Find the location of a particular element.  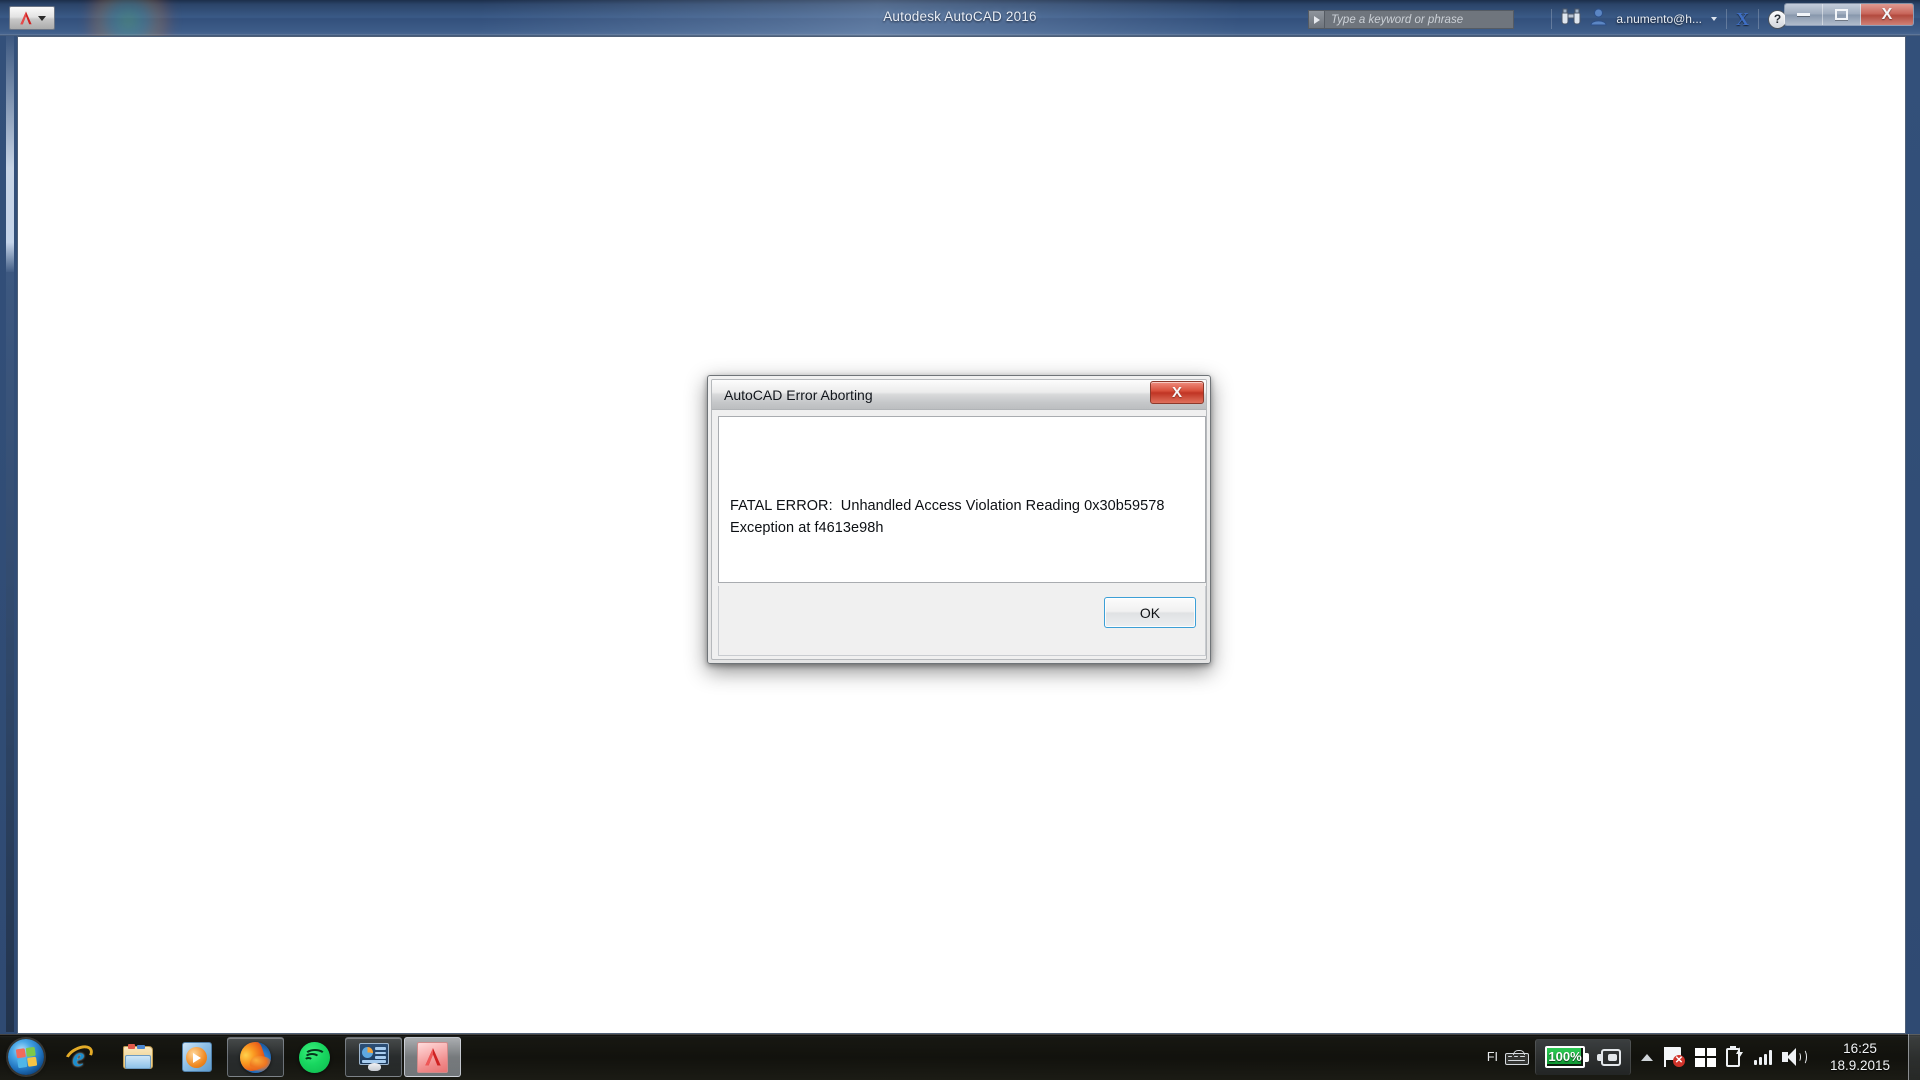

taskbar-item-windows-media-player is located at coordinates (196, 1057).